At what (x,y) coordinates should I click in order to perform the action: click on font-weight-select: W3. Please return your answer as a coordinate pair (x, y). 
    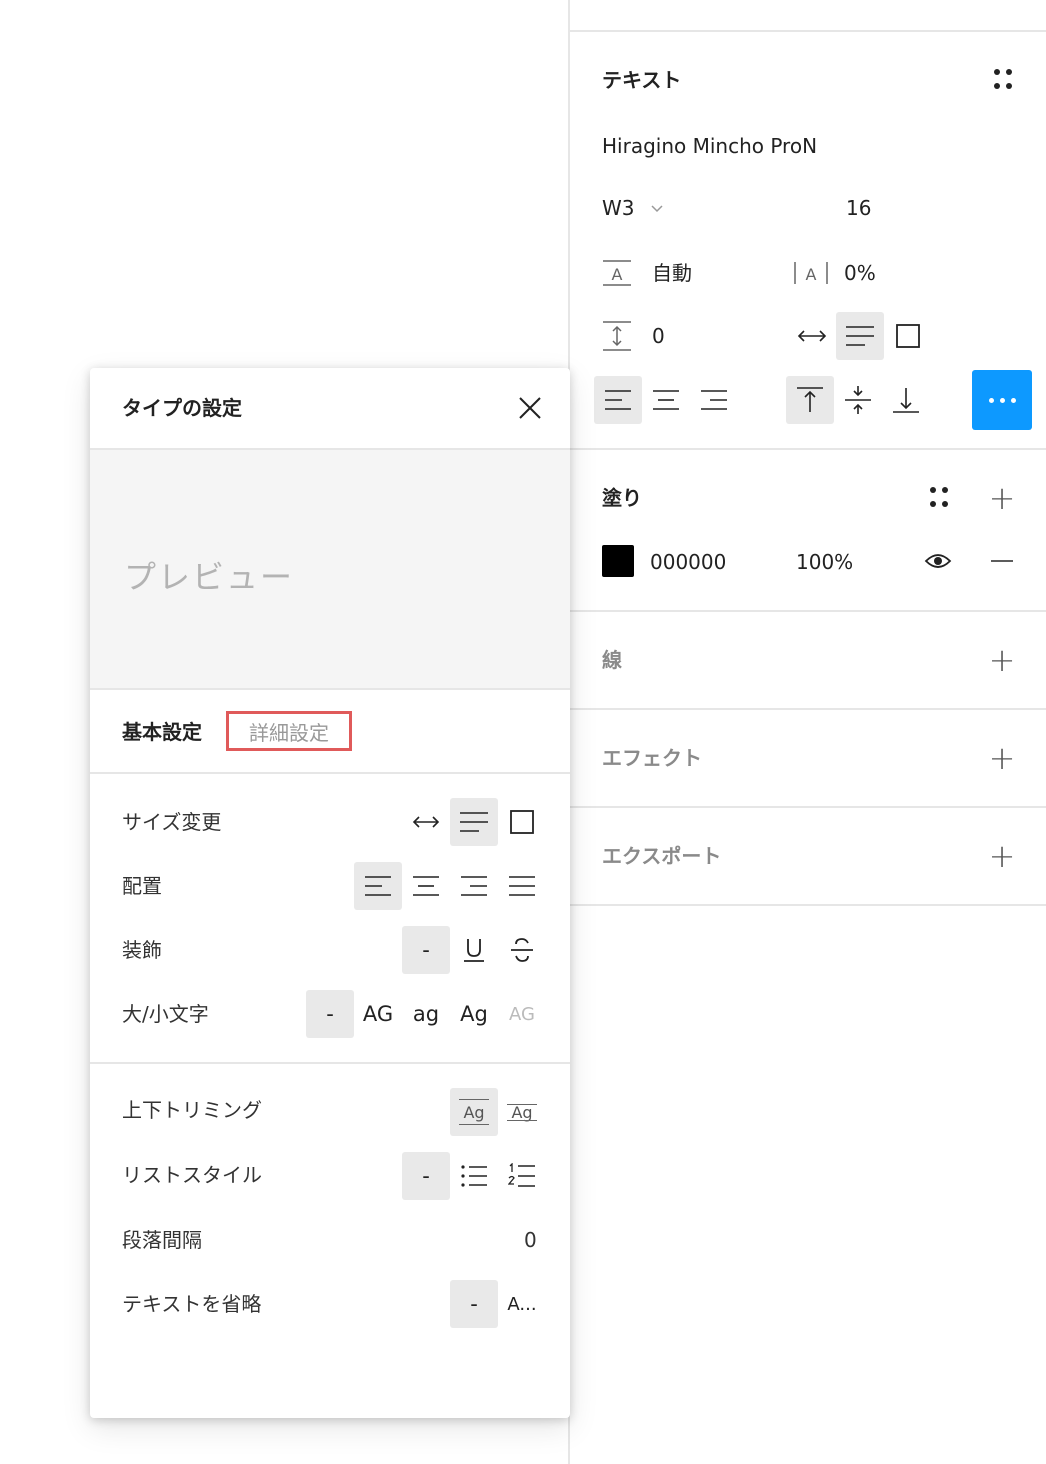
    Looking at the image, I should click on (618, 208).